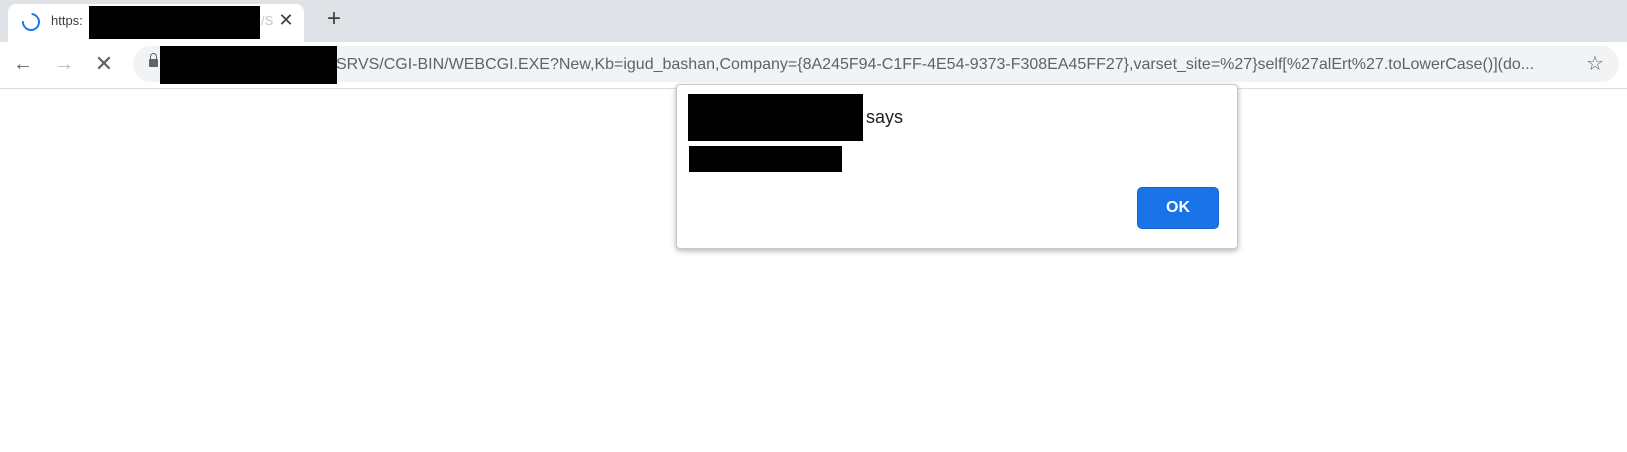 The height and width of the screenshot is (452, 1627). I want to click on ok-button: OK, so click(1178, 208).